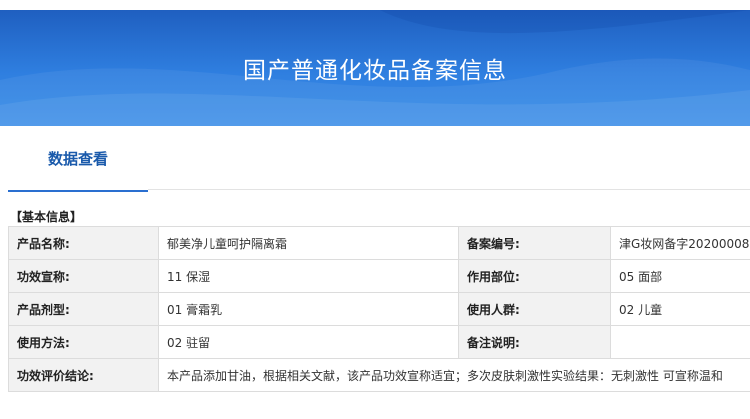 The height and width of the screenshot is (419, 750). I want to click on page-title: 国产普通化妆品备案信息, so click(375, 71).